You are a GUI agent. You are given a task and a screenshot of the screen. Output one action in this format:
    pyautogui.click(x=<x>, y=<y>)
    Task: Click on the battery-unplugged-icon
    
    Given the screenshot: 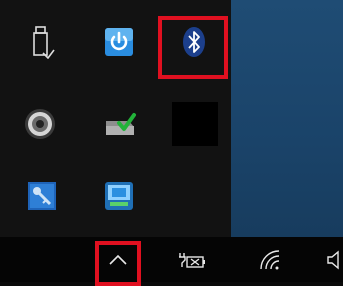 What is the action you would take?
    pyautogui.click(x=192, y=259)
    